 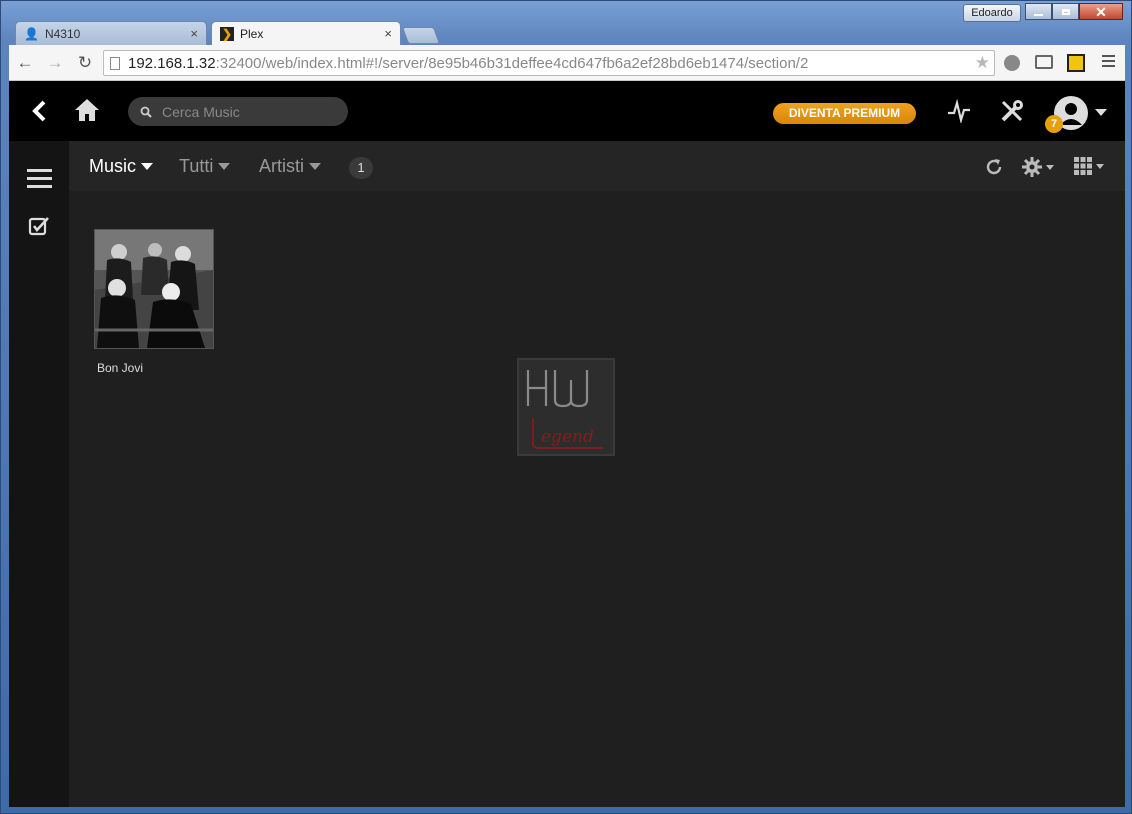 What do you see at coordinates (1089, 166) in the screenshot?
I see `grid-view-icon` at bounding box center [1089, 166].